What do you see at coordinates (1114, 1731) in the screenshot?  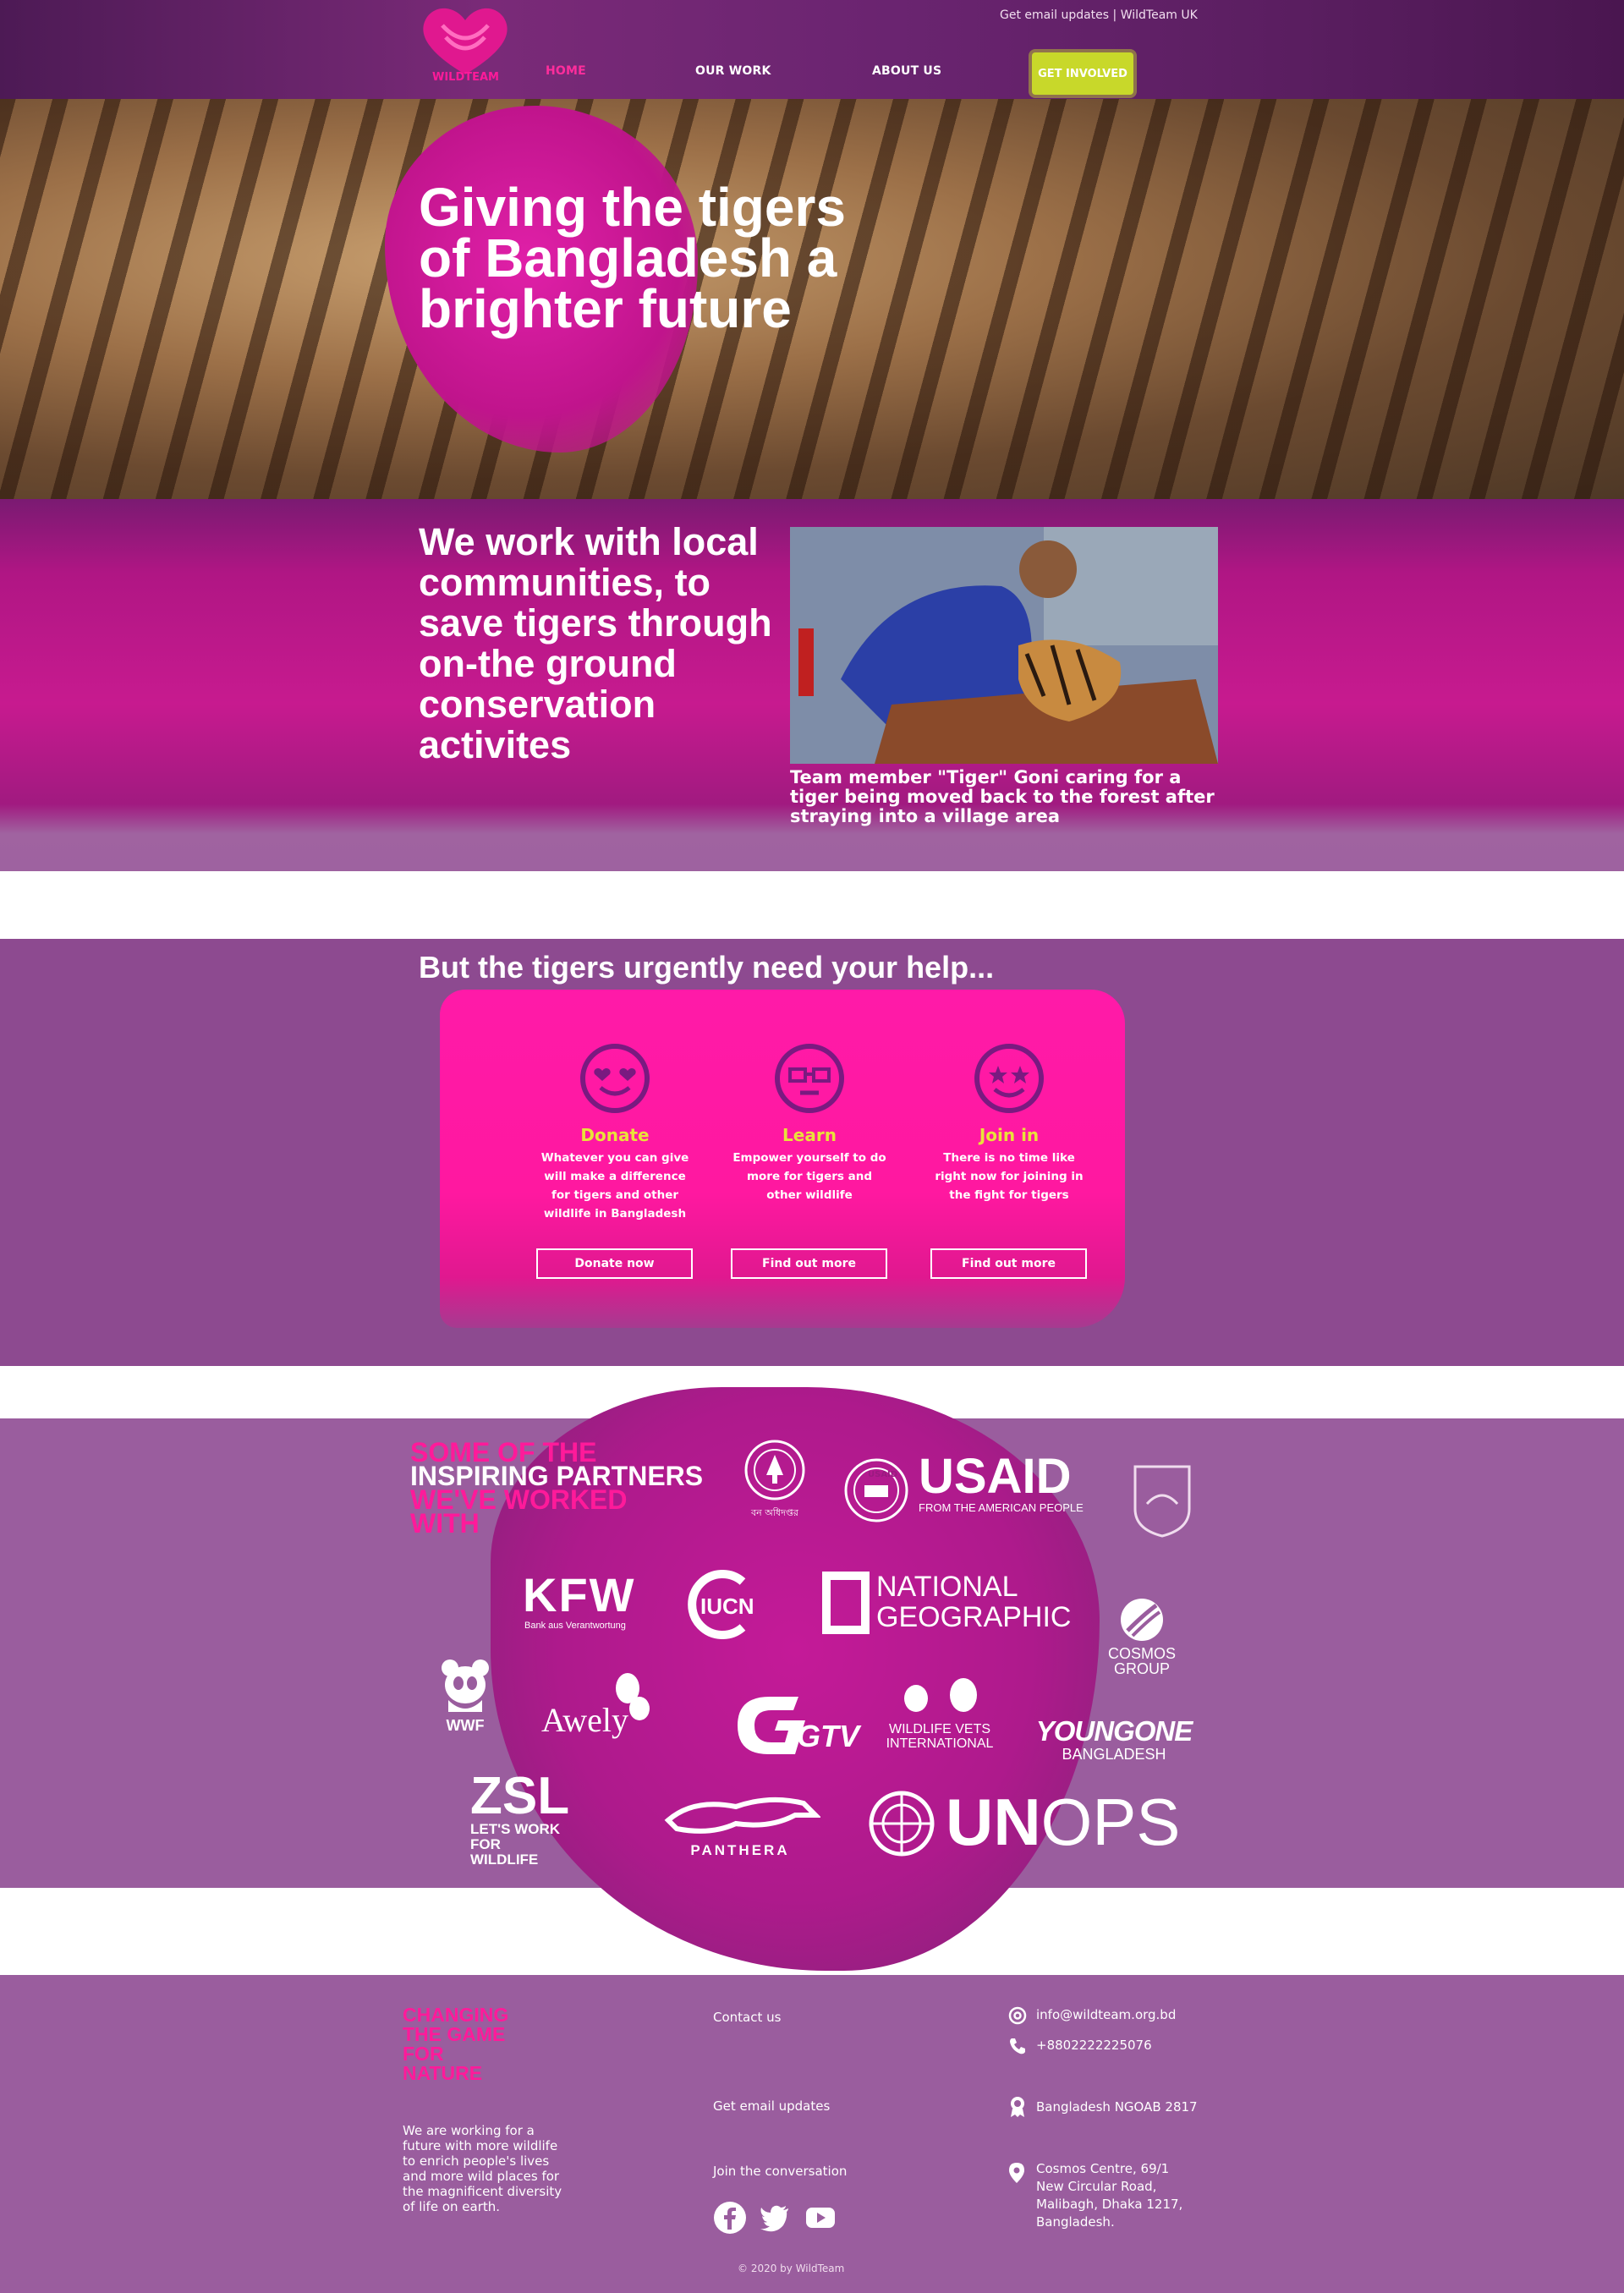 I see `youngone-text: YOUNGONE` at bounding box center [1114, 1731].